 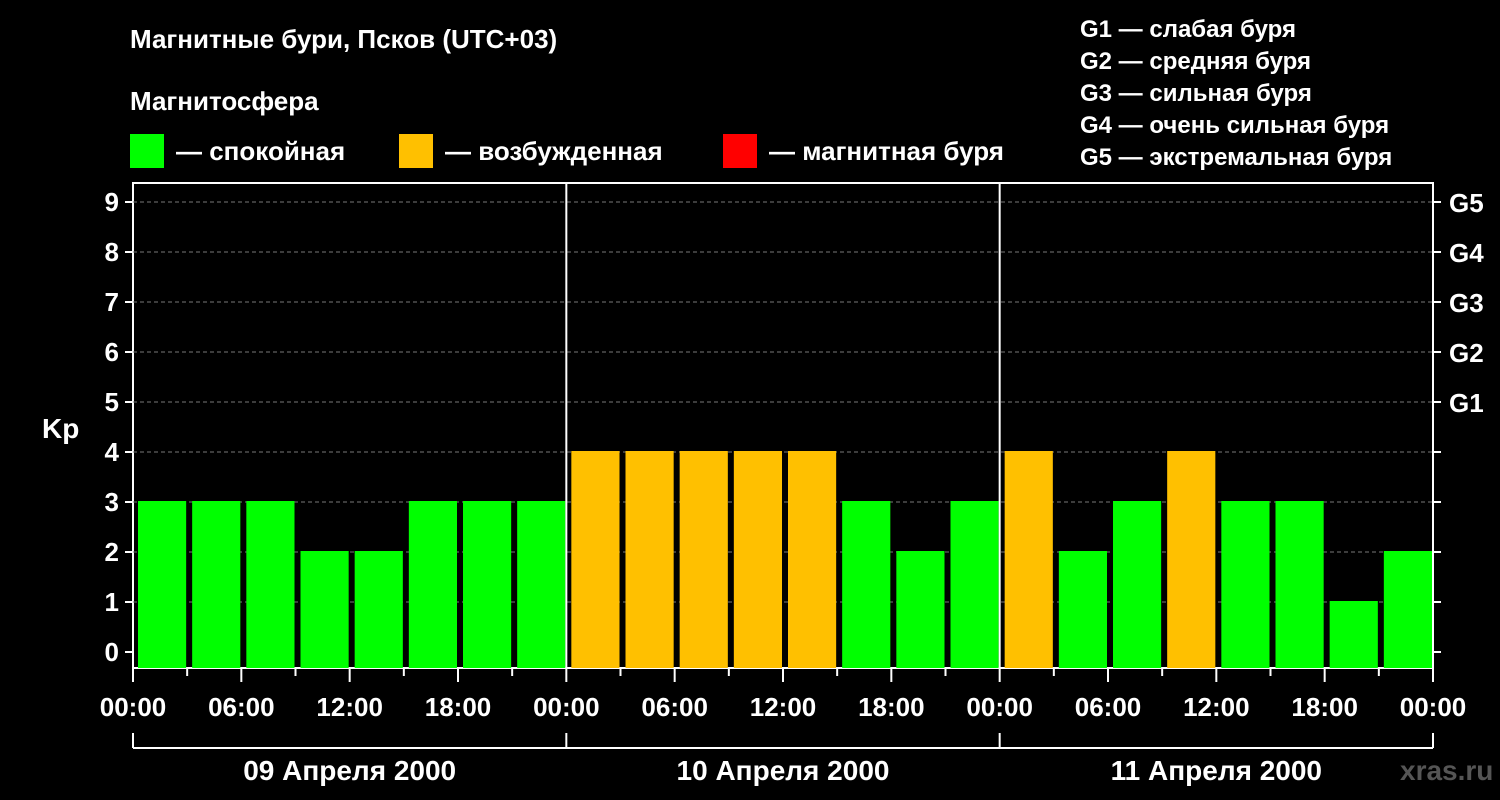 What do you see at coordinates (349, 770) in the screenshot?
I see `day-label: 09 Апреля 2000` at bounding box center [349, 770].